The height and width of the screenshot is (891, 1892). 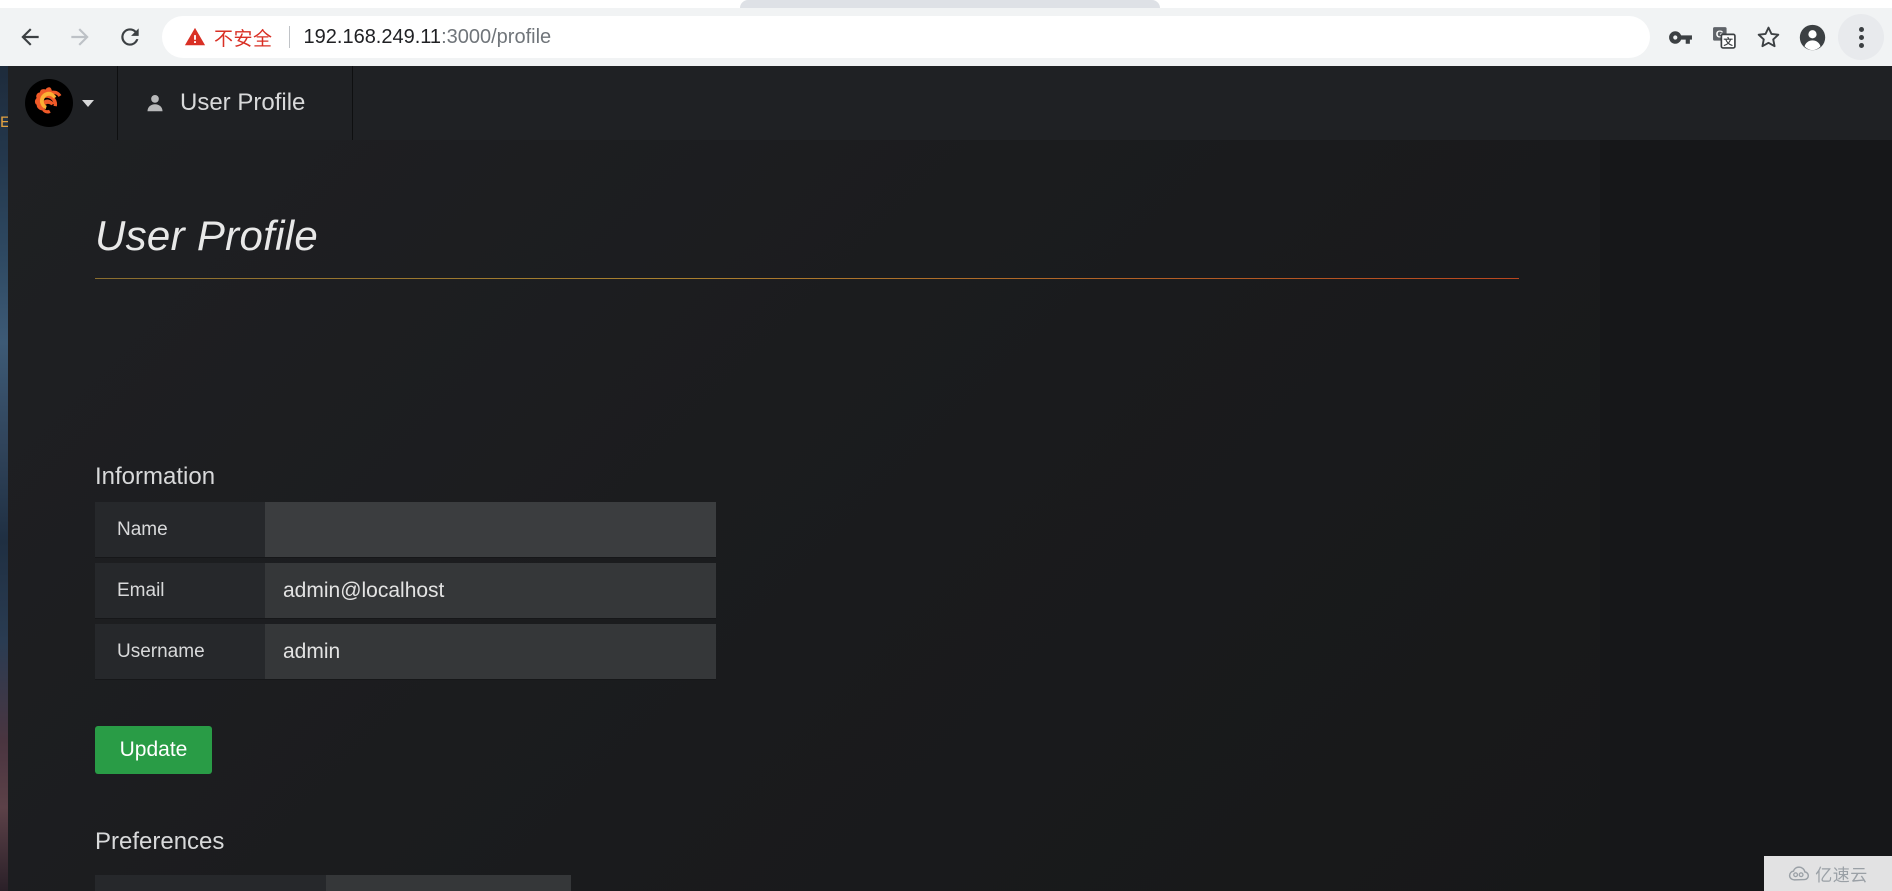 What do you see at coordinates (1727, 40) in the screenshot?
I see `svg-text: 文` at bounding box center [1727, 40].